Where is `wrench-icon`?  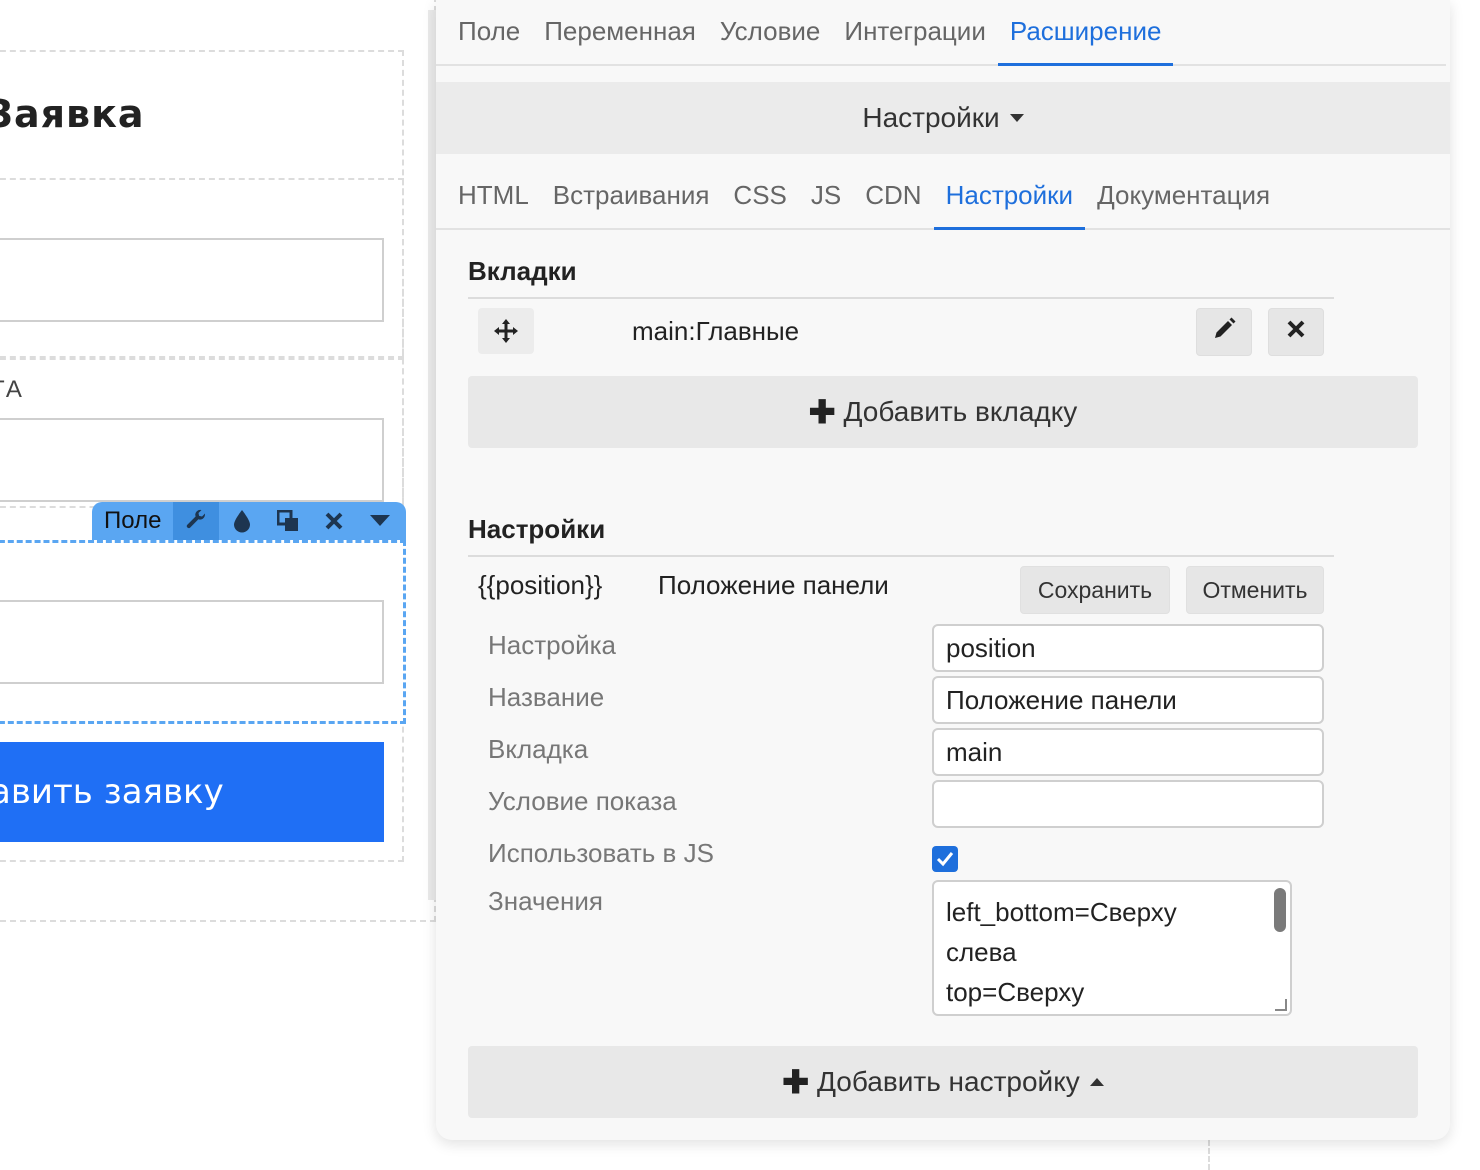 wrench-icon is located at coordinates (196, 521).